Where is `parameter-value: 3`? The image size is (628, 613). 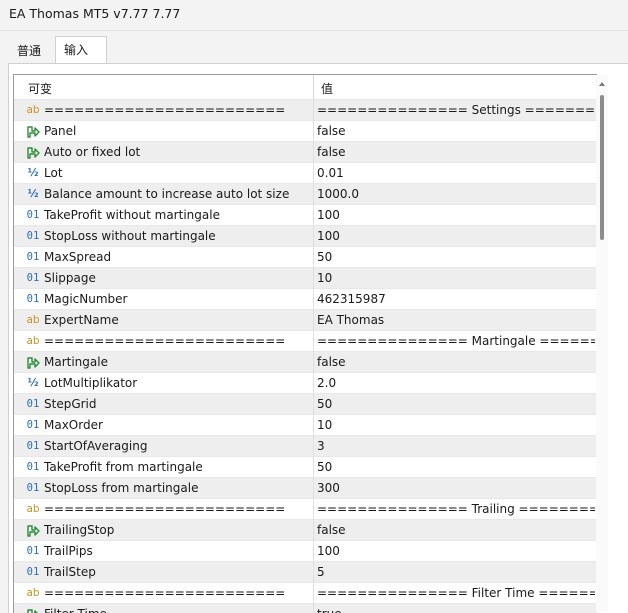 parameter-value: 3 is located at coordinates (456, 446).